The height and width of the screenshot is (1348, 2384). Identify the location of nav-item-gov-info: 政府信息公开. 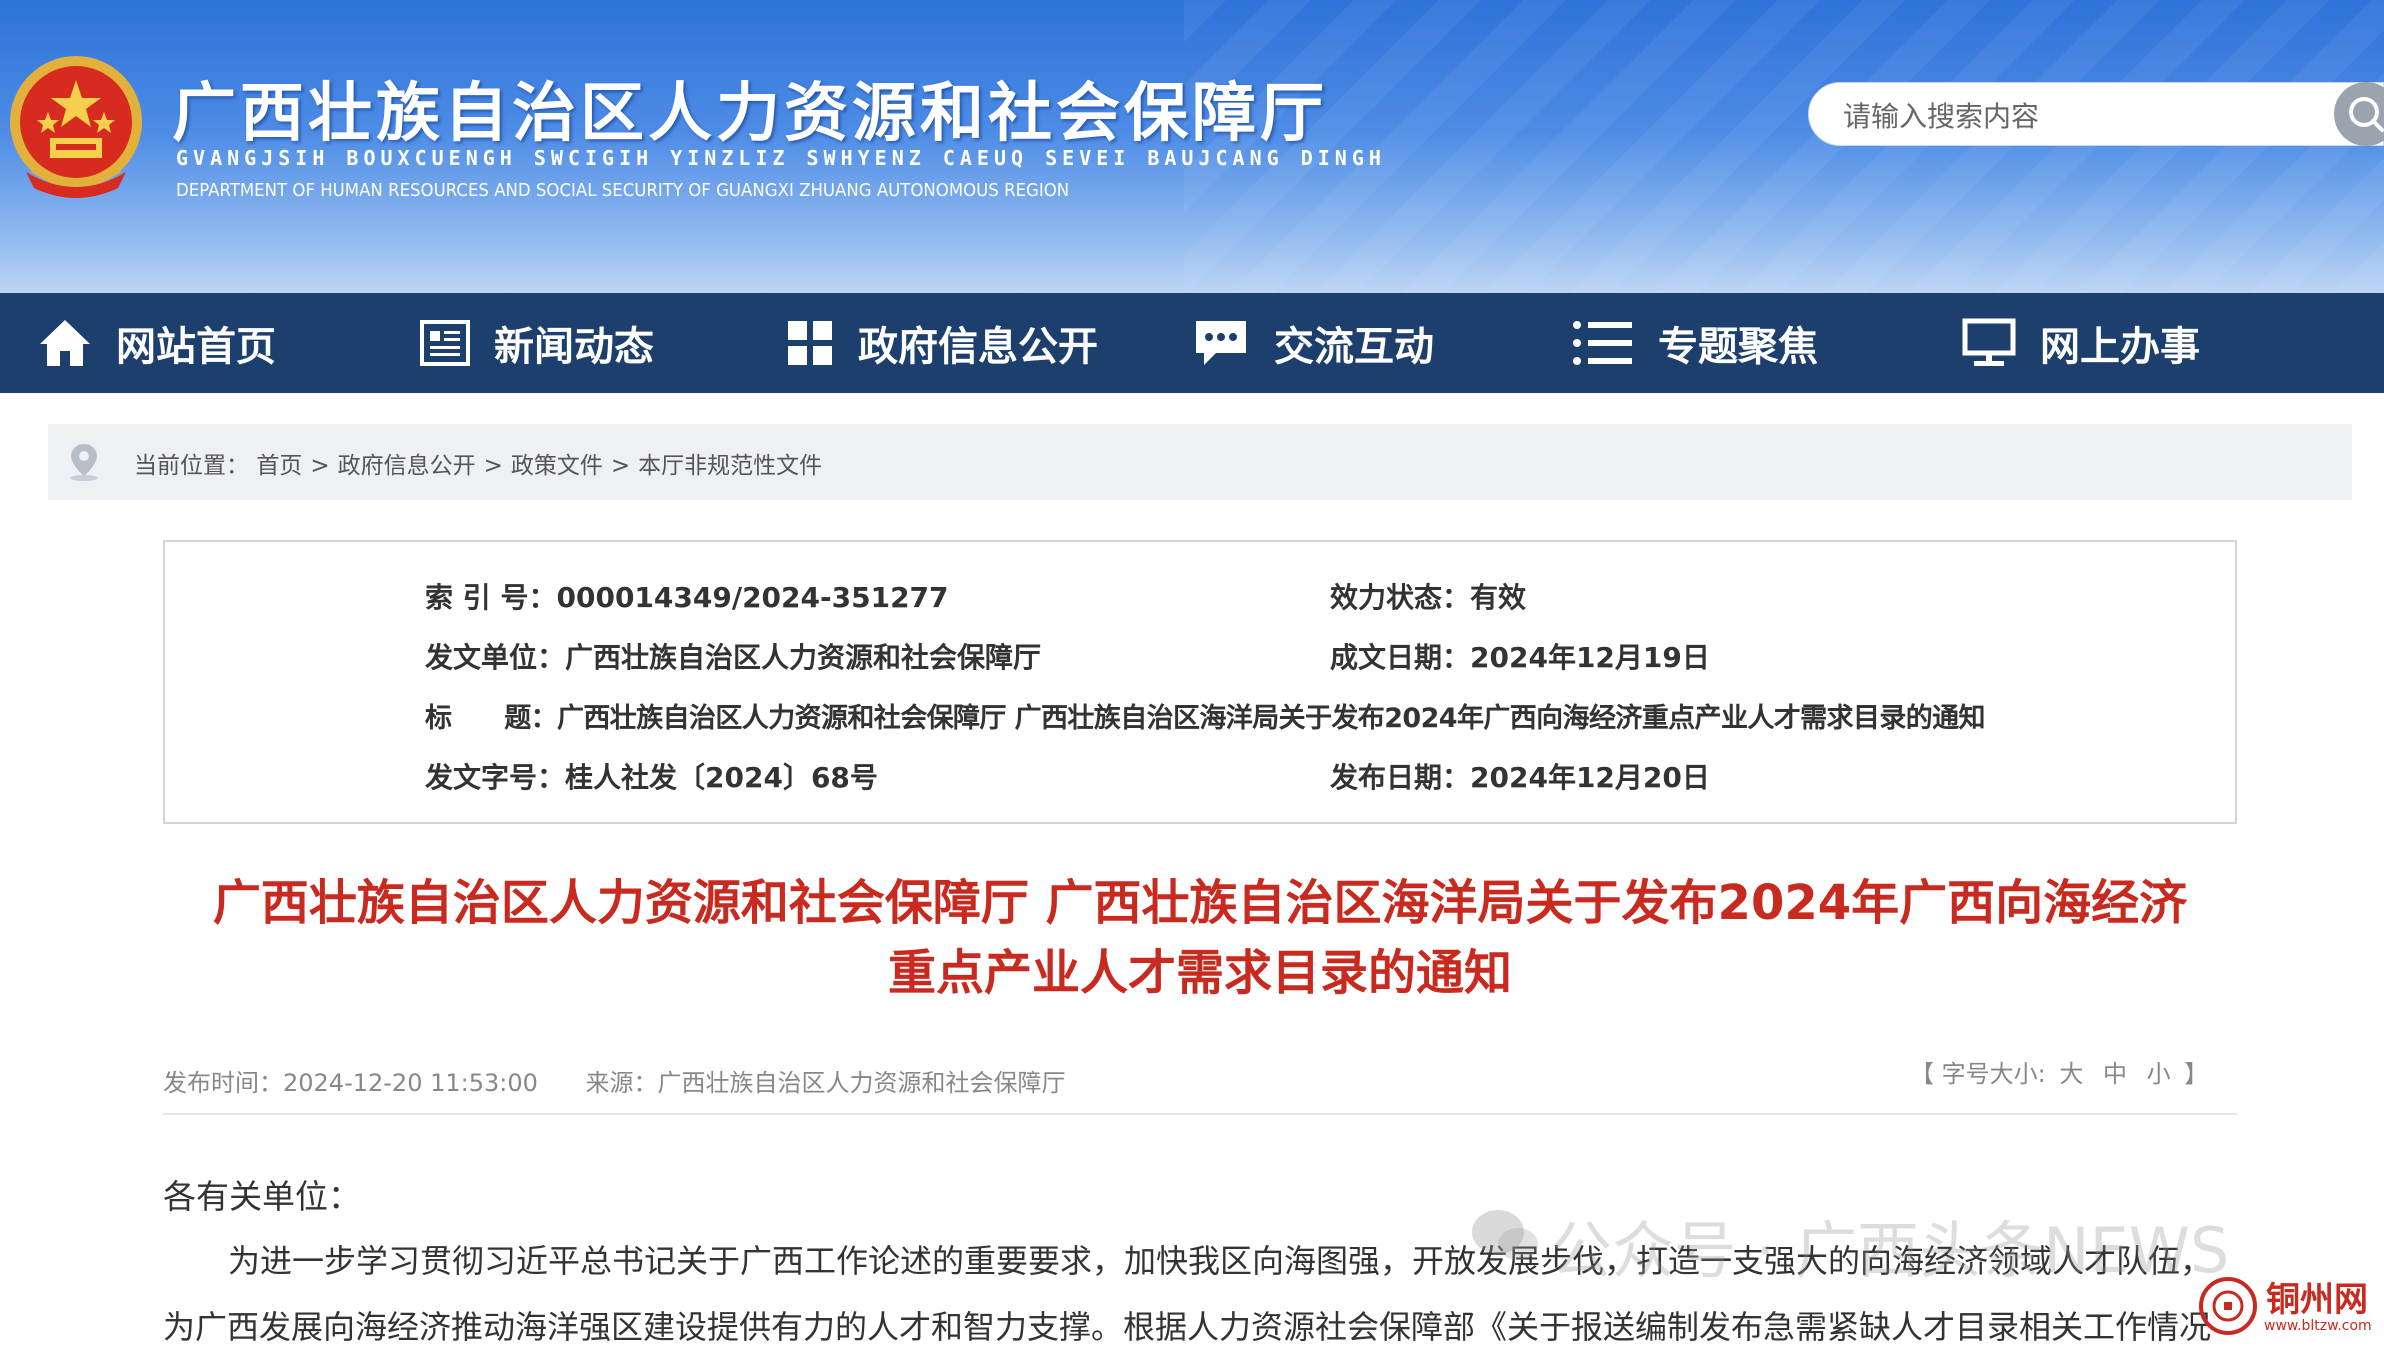
(942, 343).